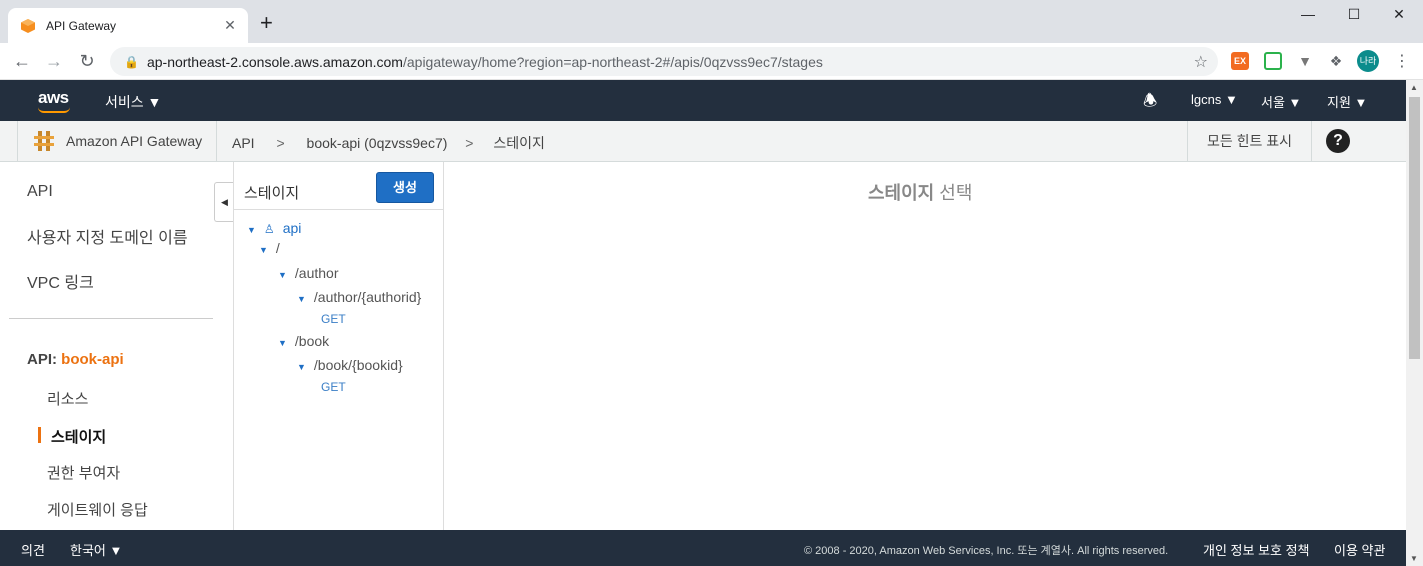 This screenshot has height=566, width=1423. I want to click on api-gateway-favicon-icon, so click(28, 25).